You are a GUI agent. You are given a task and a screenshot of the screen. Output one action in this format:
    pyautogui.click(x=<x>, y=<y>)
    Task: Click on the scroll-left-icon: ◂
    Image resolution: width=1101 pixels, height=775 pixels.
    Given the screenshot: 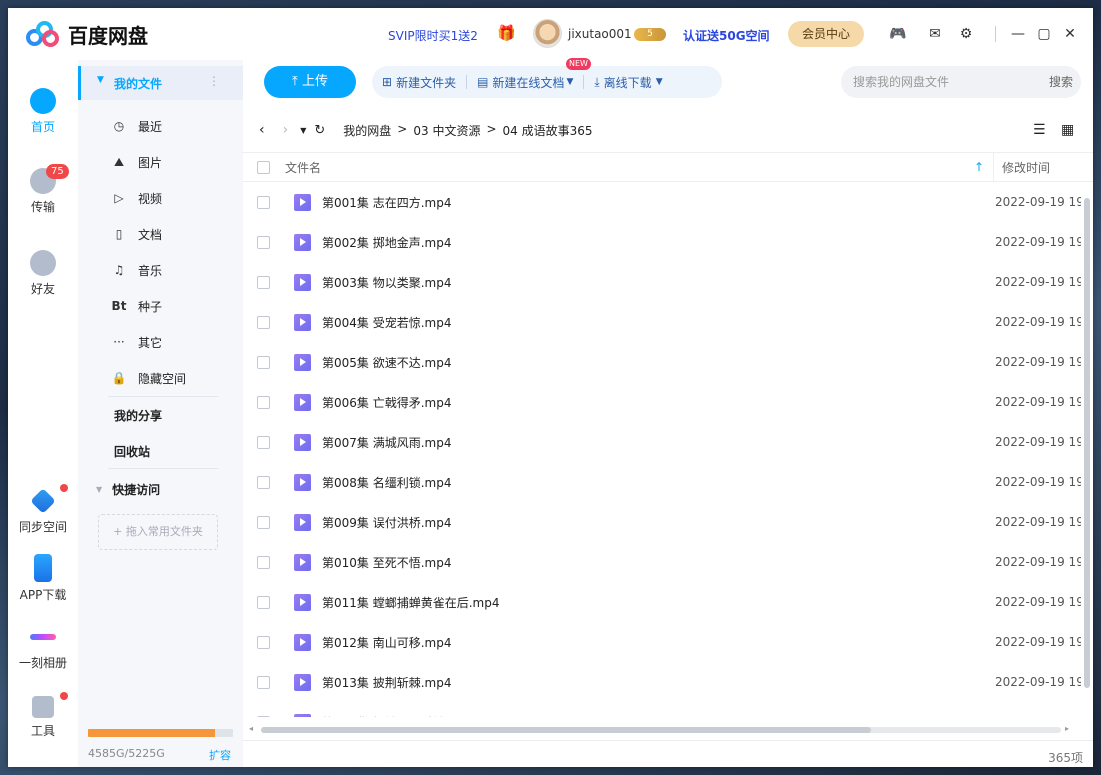 What is the action you would take?
    pyautogui.click(x=251, y=728)
    